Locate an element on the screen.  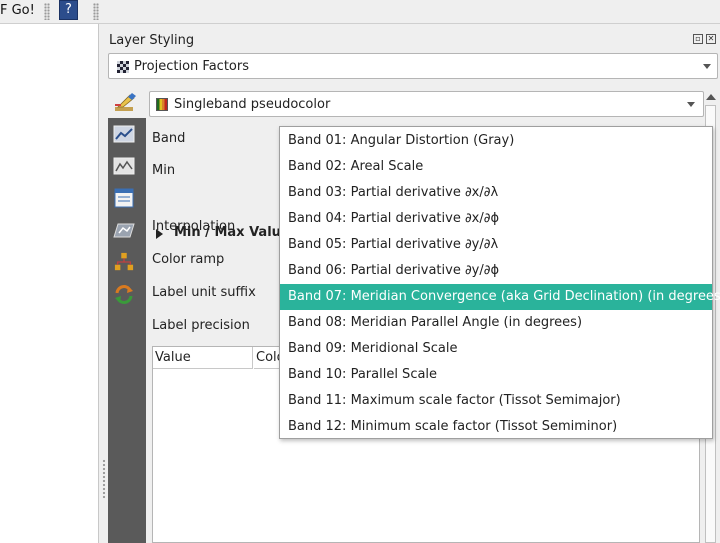
min-label: Min is located at coordinates (164, 170).